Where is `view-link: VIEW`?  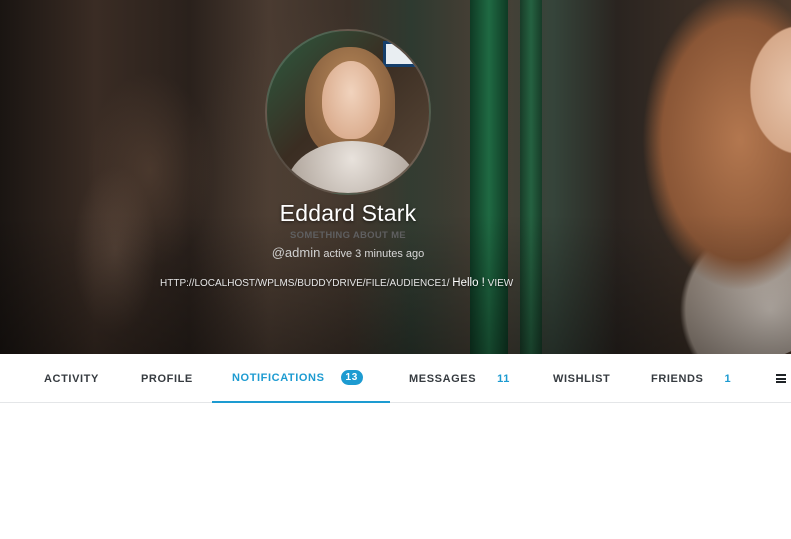 view-link: VIEW is located at coordinates (501, 283).